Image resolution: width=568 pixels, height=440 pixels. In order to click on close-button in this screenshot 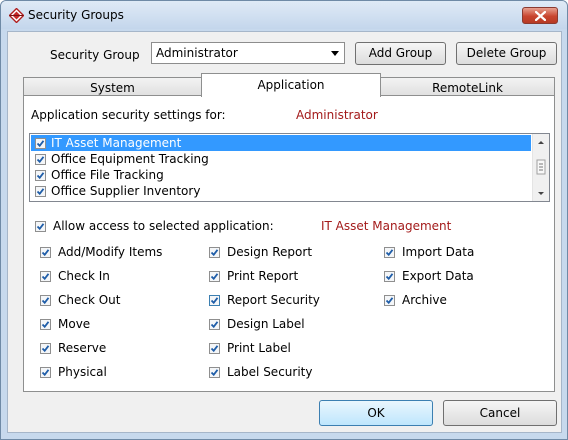, I will do `click(540, 15)`.